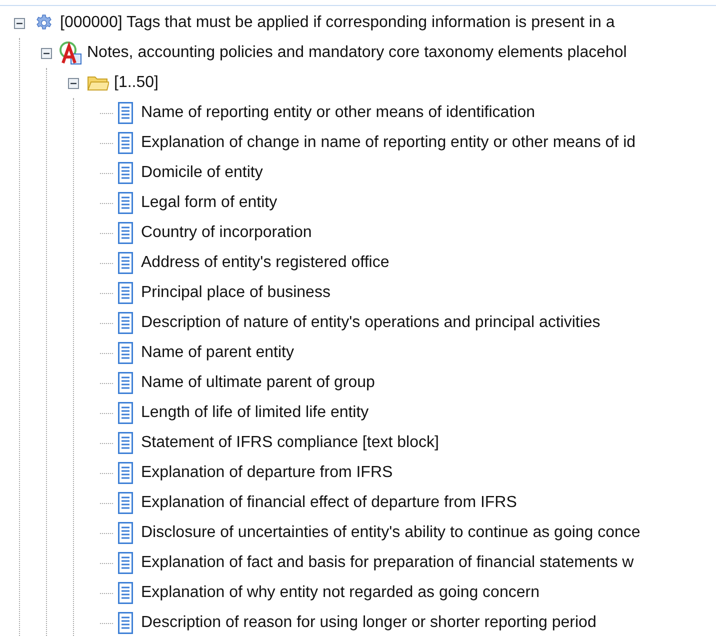 The height and width of the screenshot is (636, 716). Describe the element at coordinates (267, 473) in the screenshot. I see `tree-node-label: Explanation of departure from IFRS` at that location.